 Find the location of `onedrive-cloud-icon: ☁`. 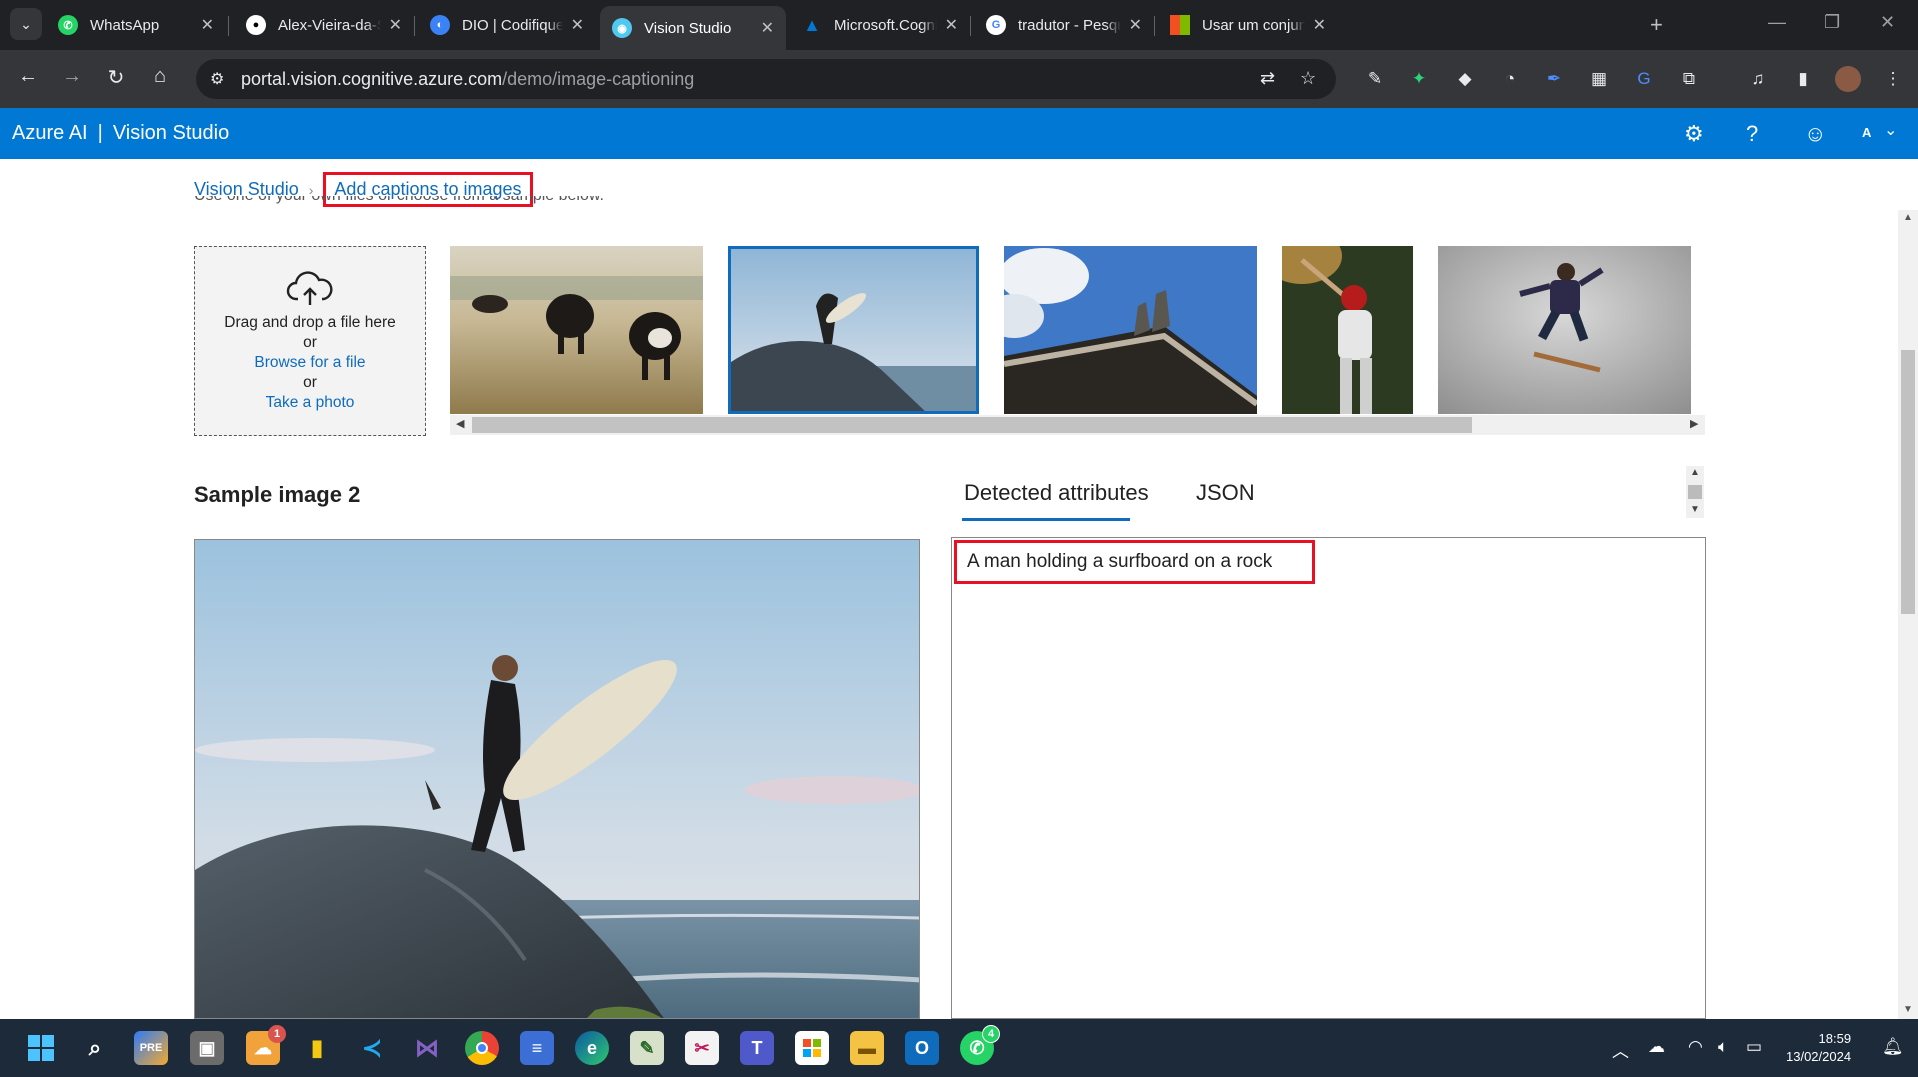

onedrive-cloud-icon: ☁ is located at coordinates (1656, 1047).